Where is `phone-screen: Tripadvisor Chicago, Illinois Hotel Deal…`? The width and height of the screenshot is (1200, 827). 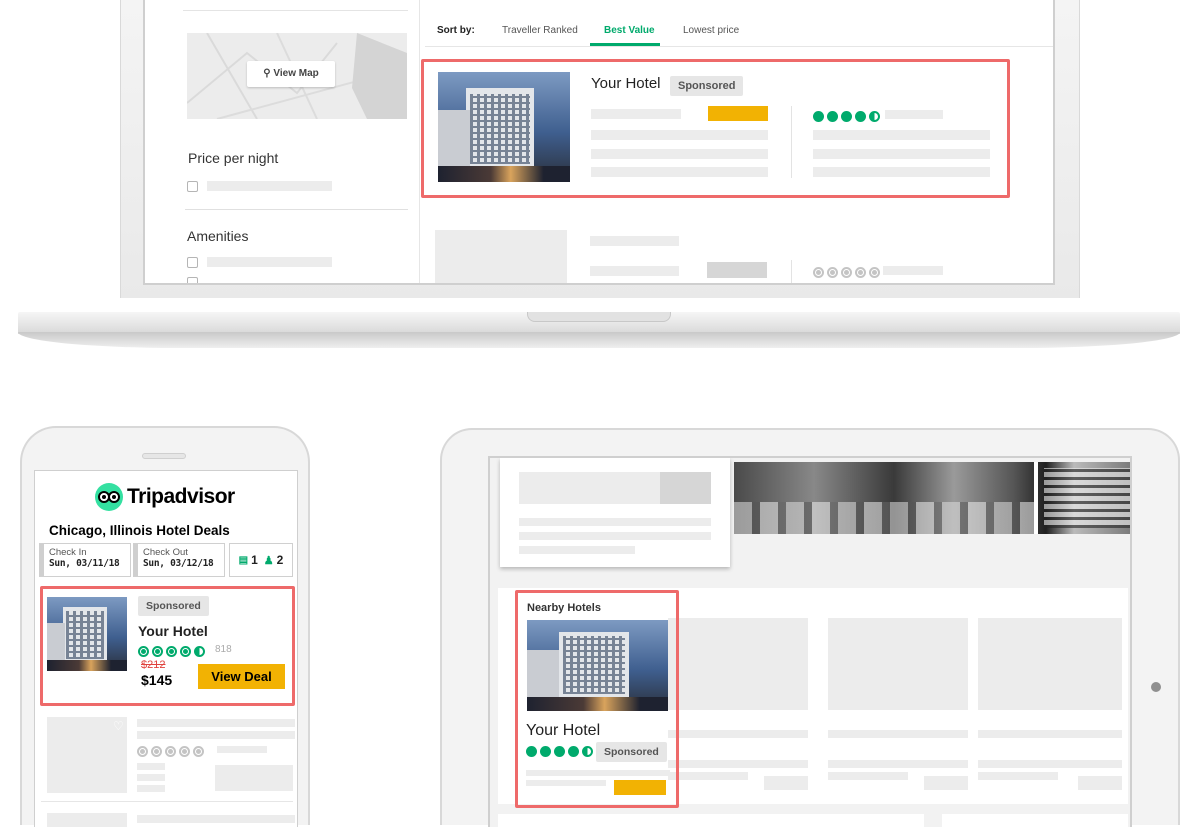
phone-screen: Tripadvisor Chicago, Illinois Hotel Deal… is located at coordinates (166, 648).